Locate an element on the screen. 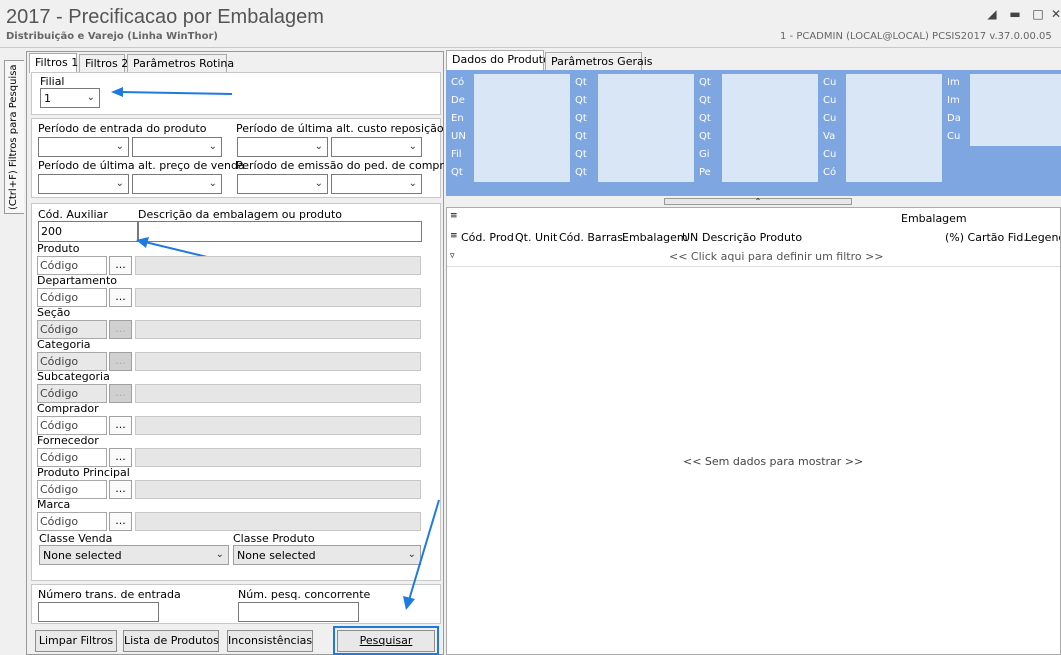 The height and width of the screenshot is (655, 1061). window-subtitle: Distribuição e Varejo (Linha WinThor) is located at coordinates (112, 36).